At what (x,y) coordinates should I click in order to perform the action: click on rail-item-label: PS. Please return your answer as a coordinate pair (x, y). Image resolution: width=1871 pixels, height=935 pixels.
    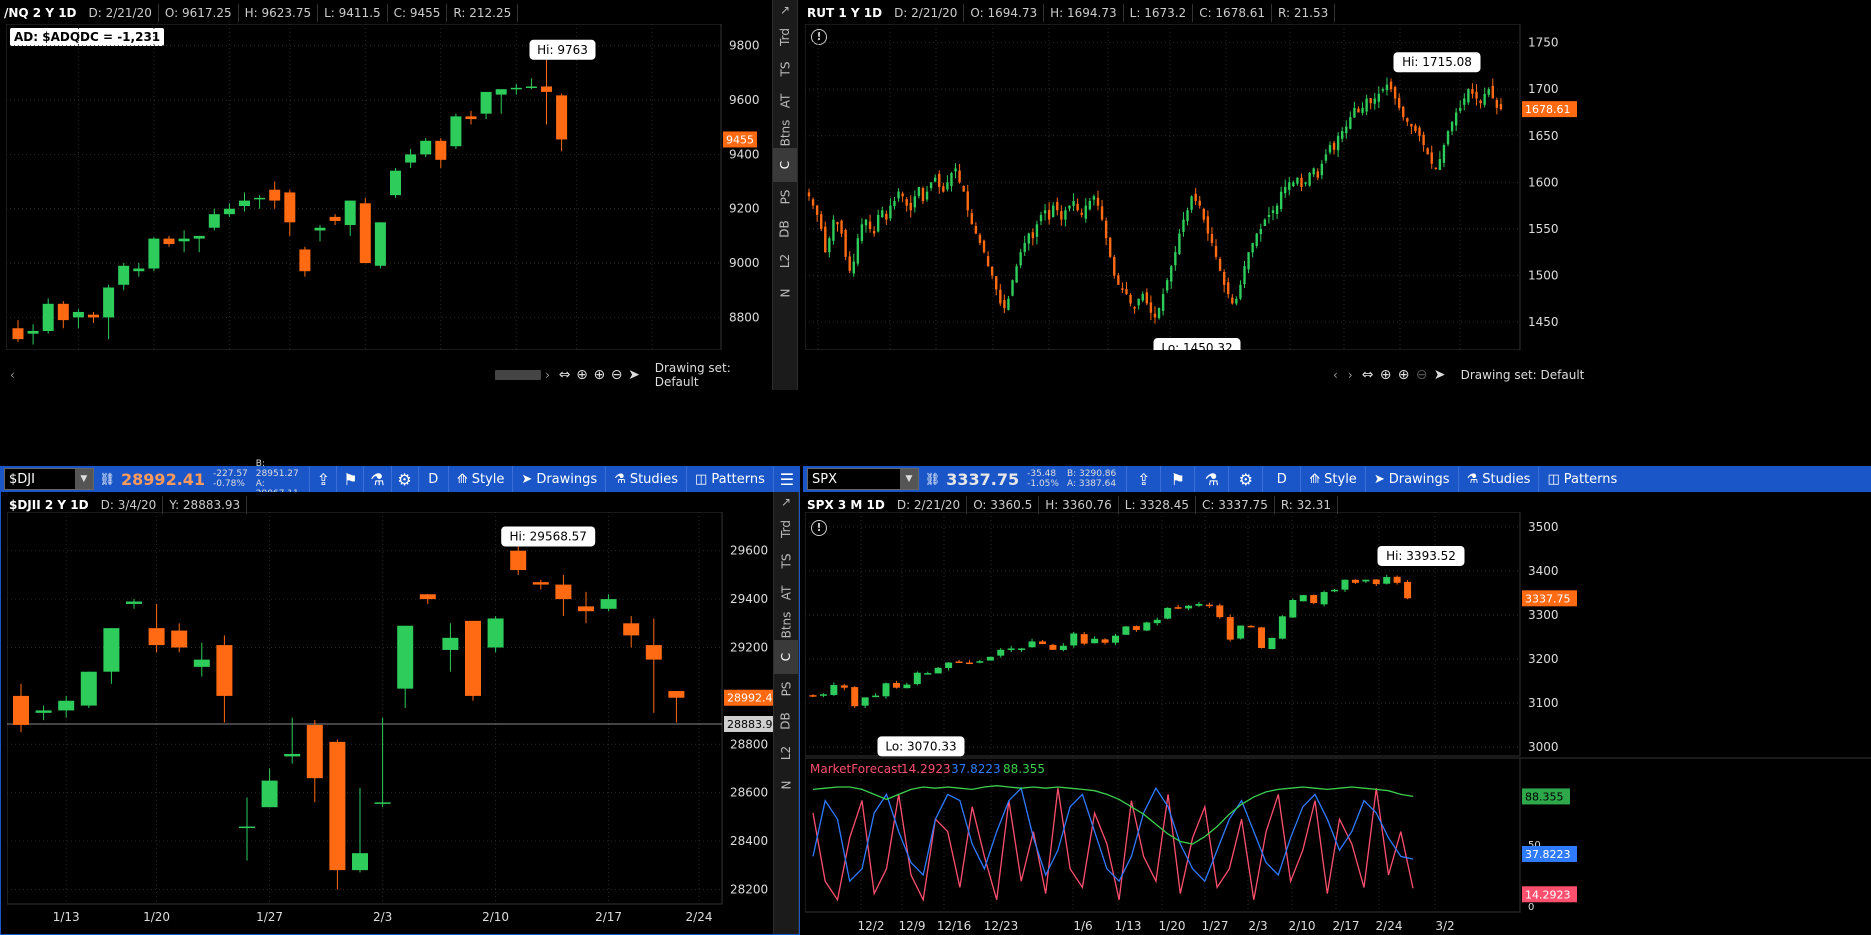
    Looking at the image, I should click on (784, 197).